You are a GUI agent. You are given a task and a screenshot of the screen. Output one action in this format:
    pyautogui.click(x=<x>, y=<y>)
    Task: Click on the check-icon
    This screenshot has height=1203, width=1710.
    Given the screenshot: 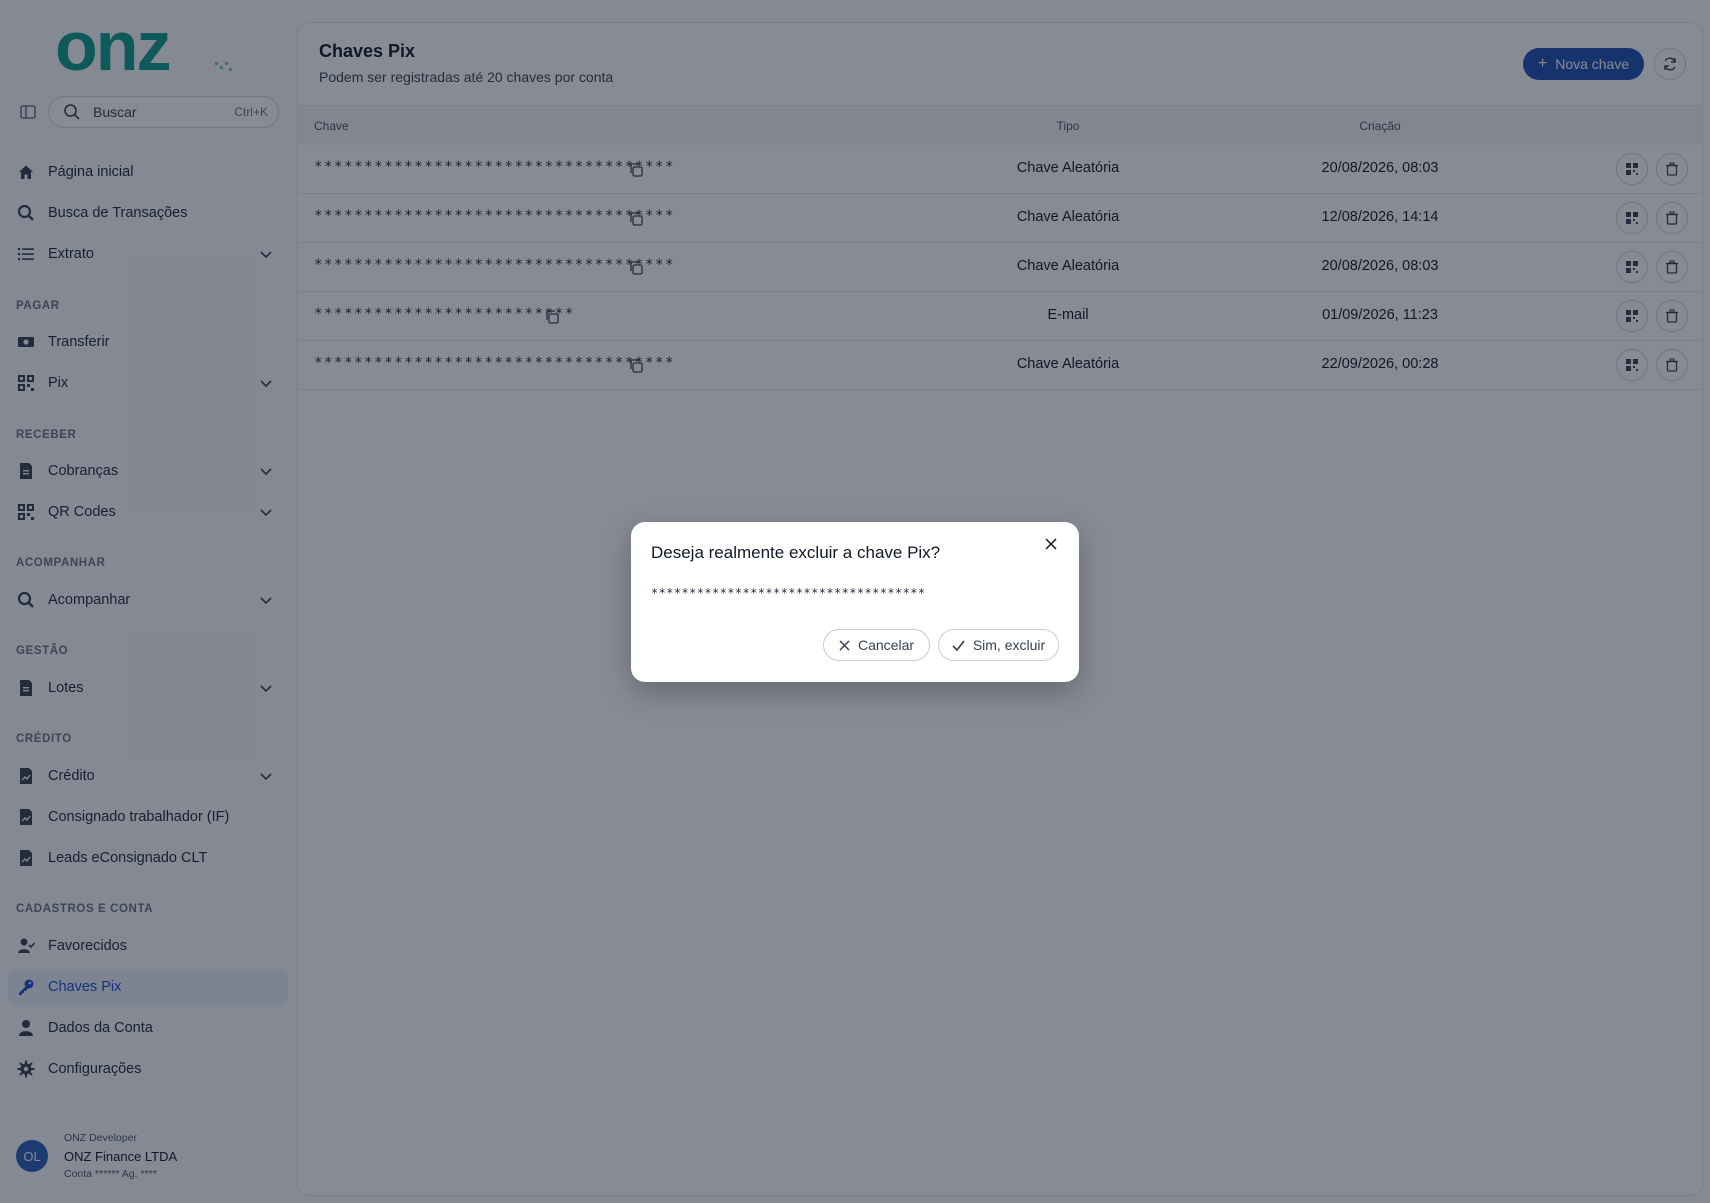 What is the action you would take?
    pyautogui.click(x=958, y=645)
    